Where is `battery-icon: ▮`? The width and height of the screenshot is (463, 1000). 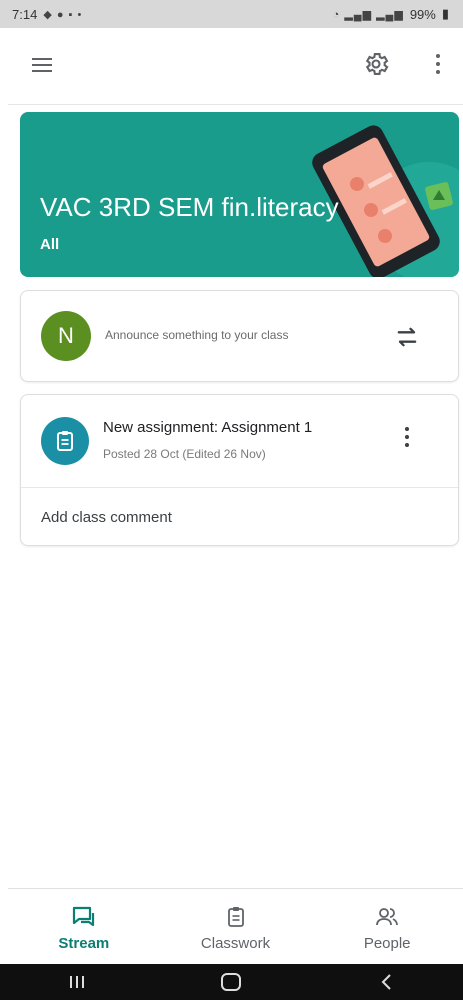 battery-icon: ▮ is located at coordinates (445, 13).